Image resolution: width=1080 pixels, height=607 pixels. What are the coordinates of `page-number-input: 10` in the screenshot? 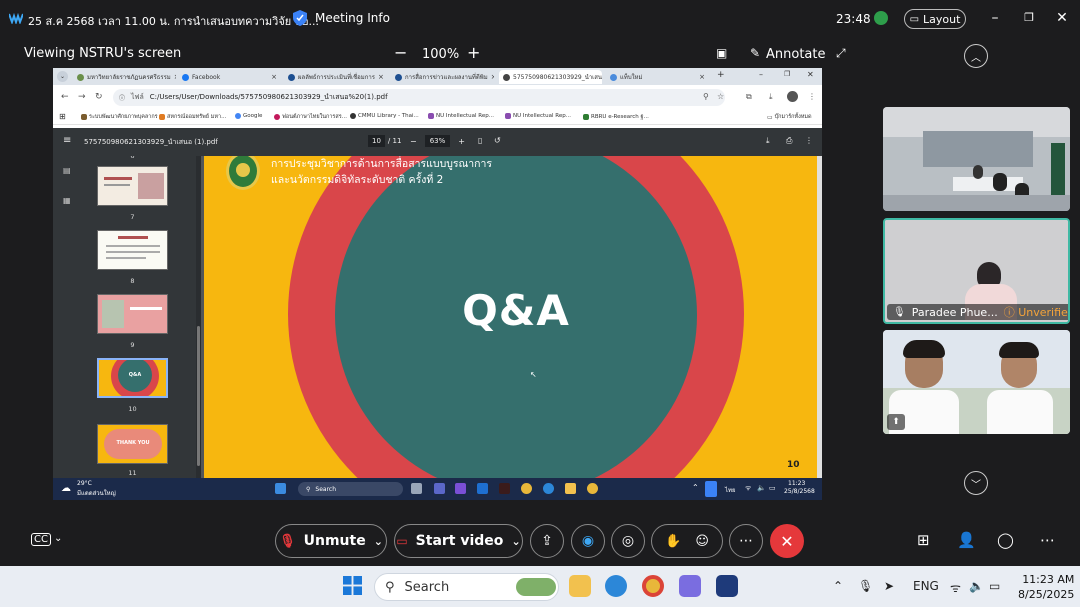 It's located at (376, 141).